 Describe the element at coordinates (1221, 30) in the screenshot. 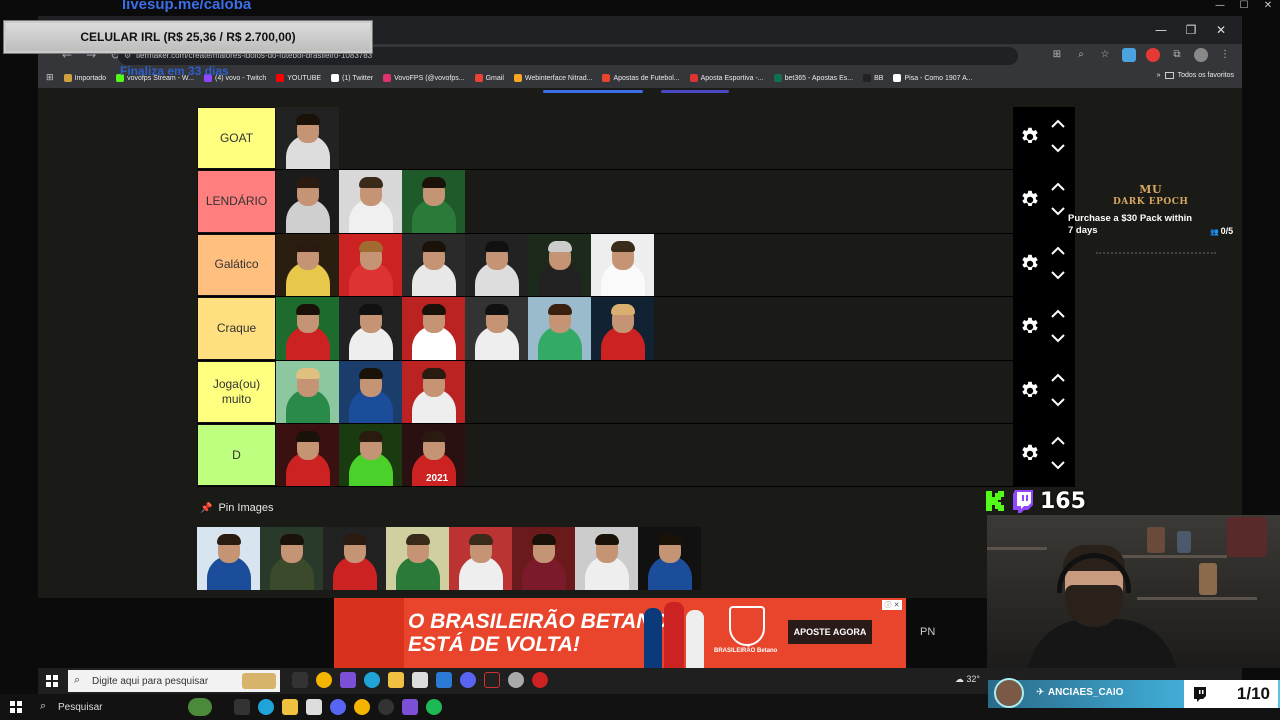

I see `close-button: ✕` at that location.